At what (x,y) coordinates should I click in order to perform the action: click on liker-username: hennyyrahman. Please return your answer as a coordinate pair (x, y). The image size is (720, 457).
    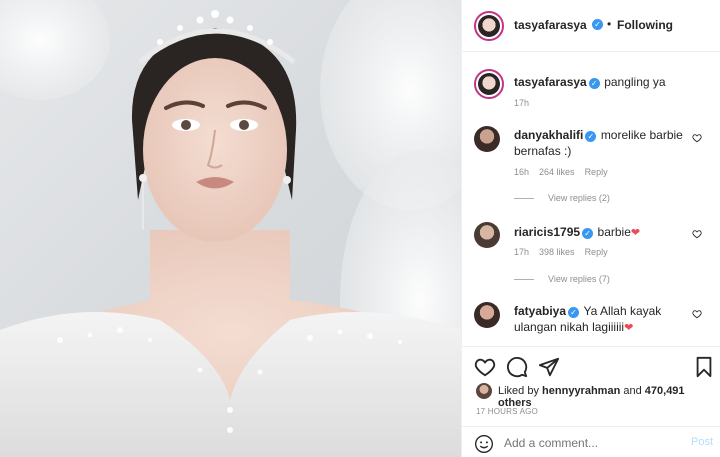
    Looking at the image, I should click on (581, 391).